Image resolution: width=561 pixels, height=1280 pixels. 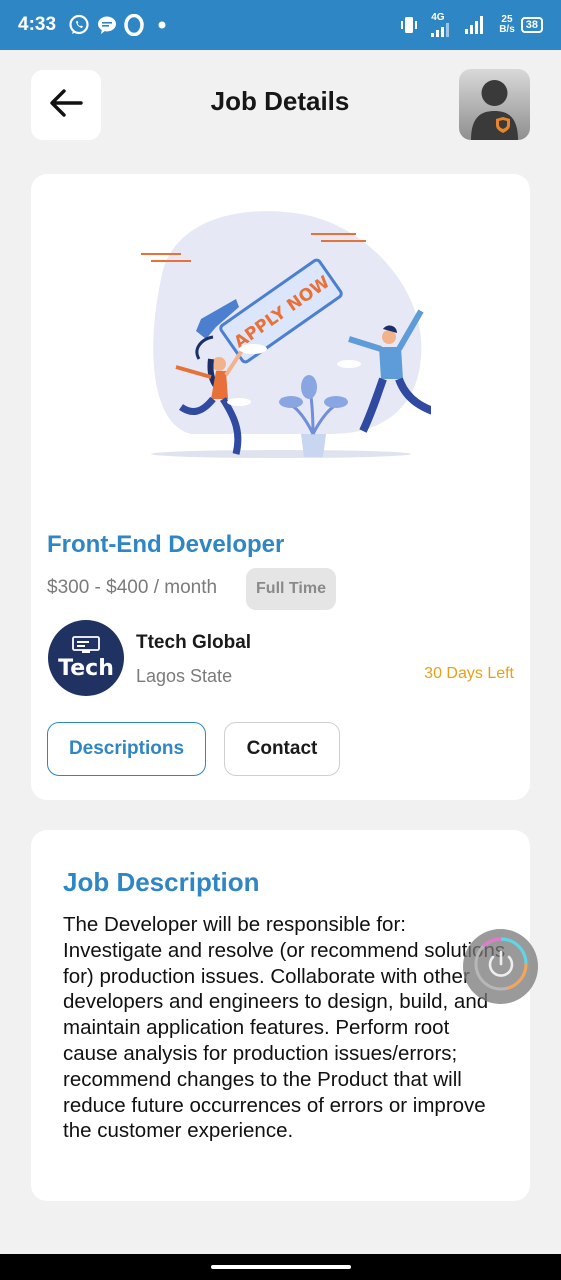 What do you see at coordinates (494, 110) in the screenshot?
I see `user-avatar-icon` at bounding box center [494, 110].